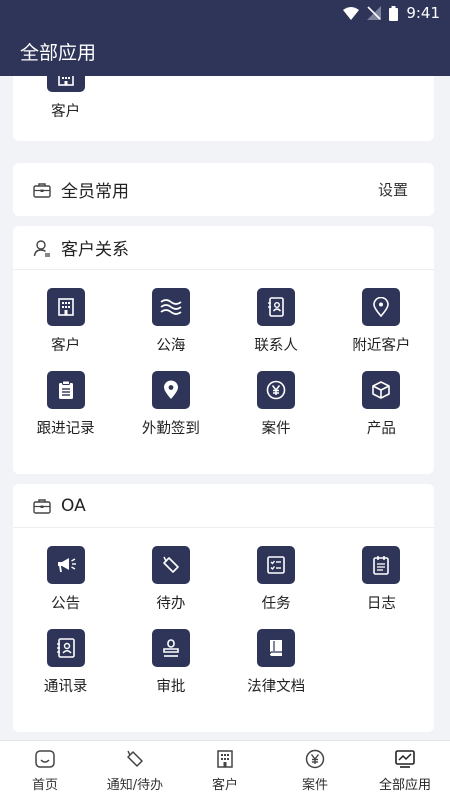 This screenshot has height=800, width=450. Describe the element at coordinates (276, 604) in the screenshot. I see `app-item-label: 任务` at that location.